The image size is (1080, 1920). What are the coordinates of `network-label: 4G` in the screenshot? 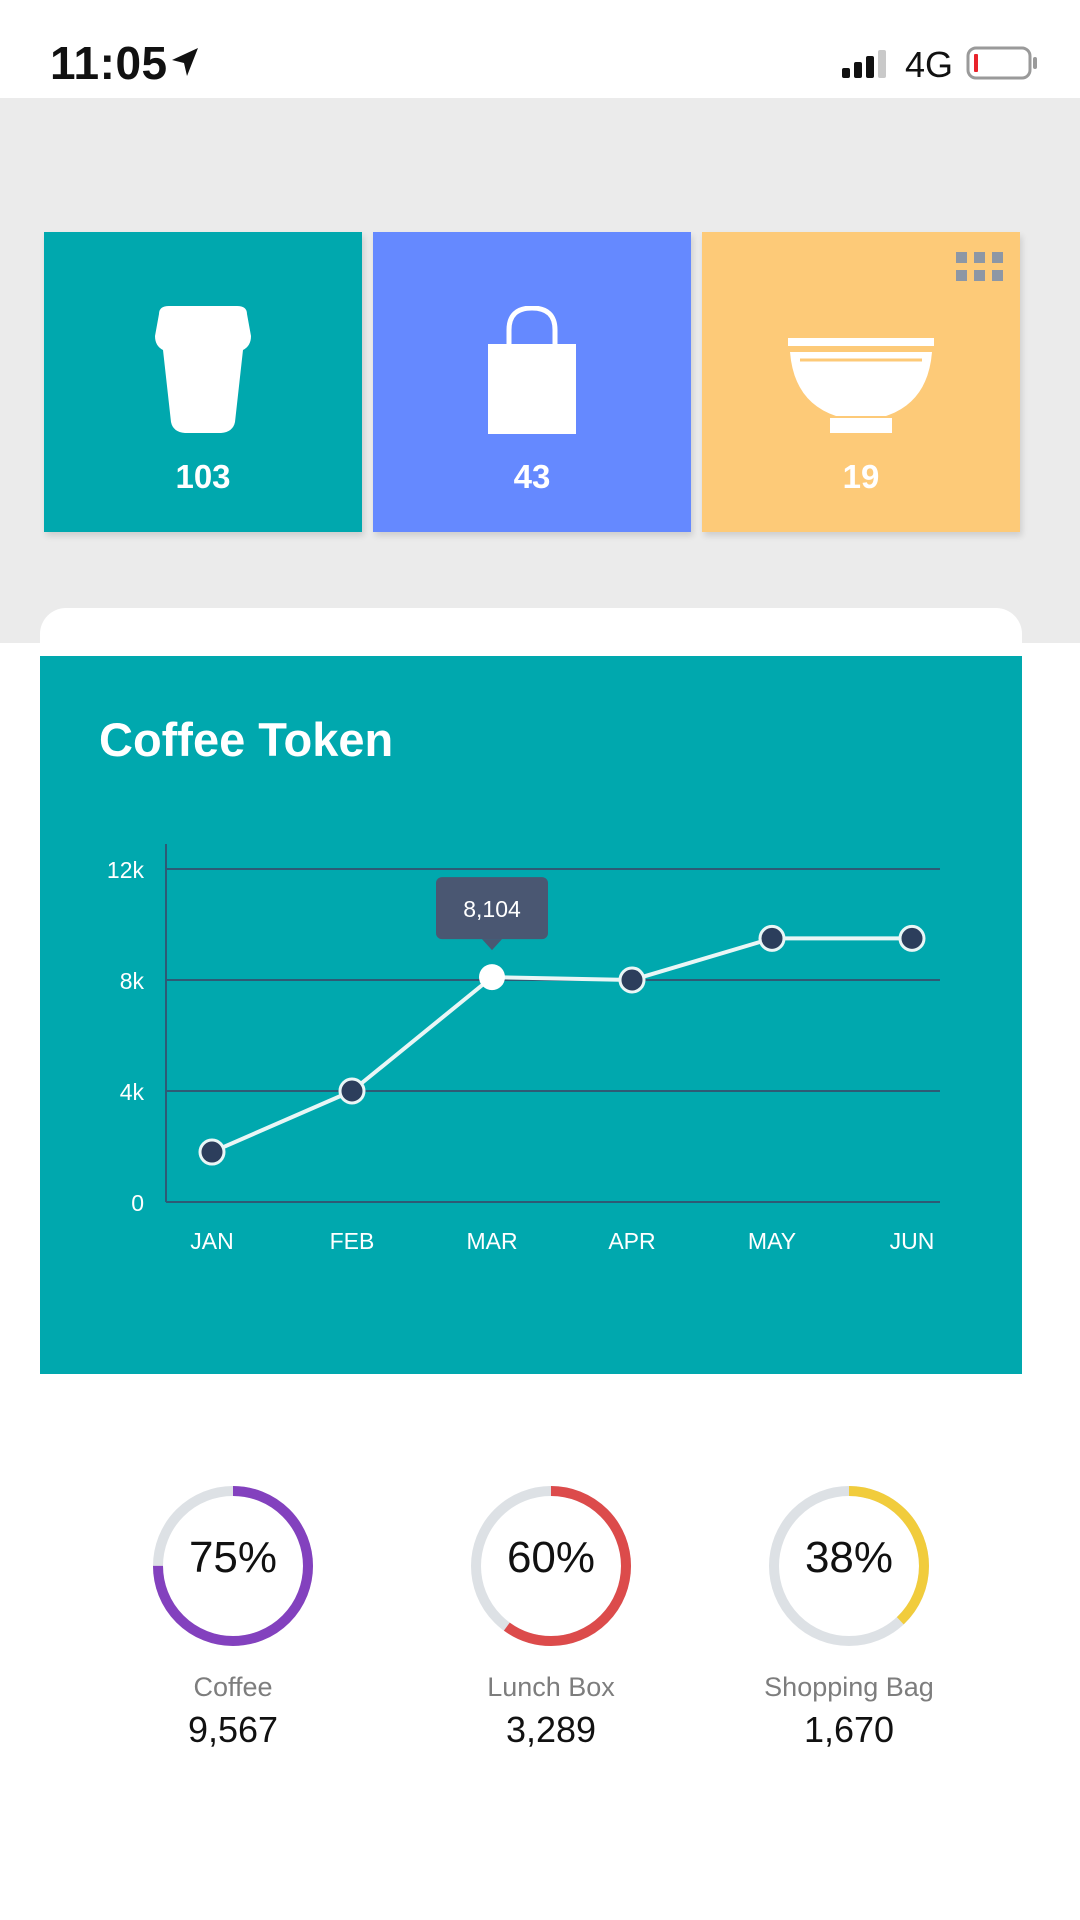 It's located at (929, 64).